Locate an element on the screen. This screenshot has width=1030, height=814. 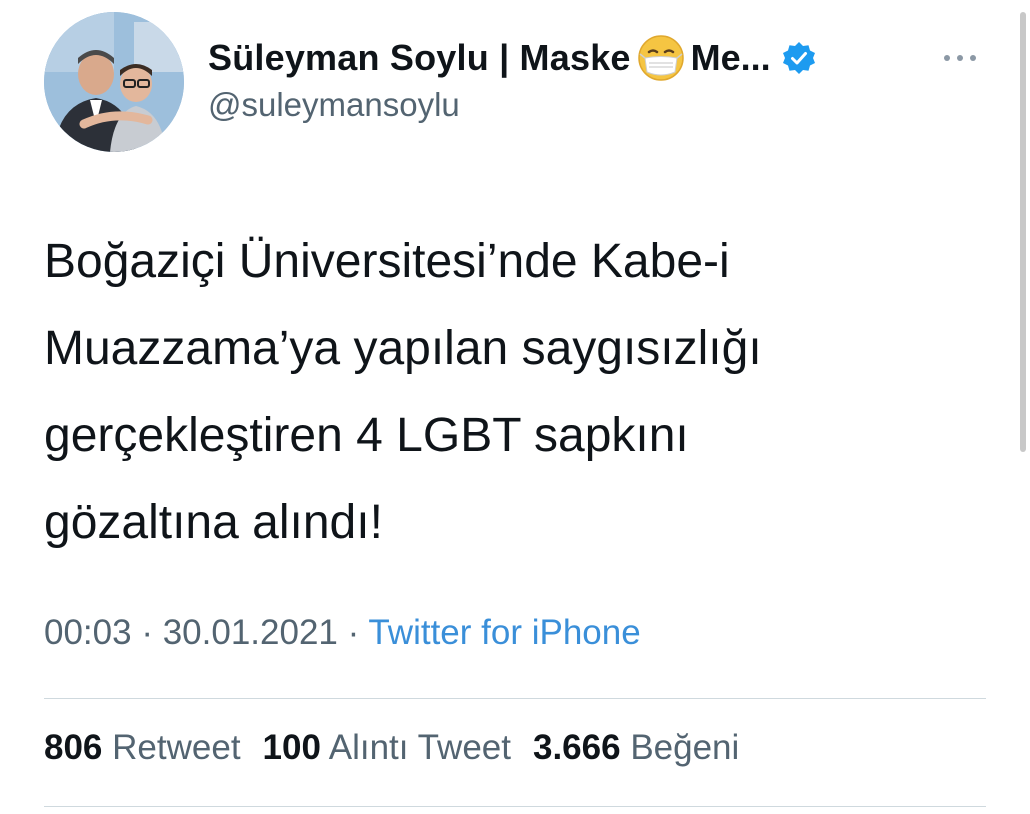
tweet-date: 30.01.2021 is located at coordinates (250, 632).